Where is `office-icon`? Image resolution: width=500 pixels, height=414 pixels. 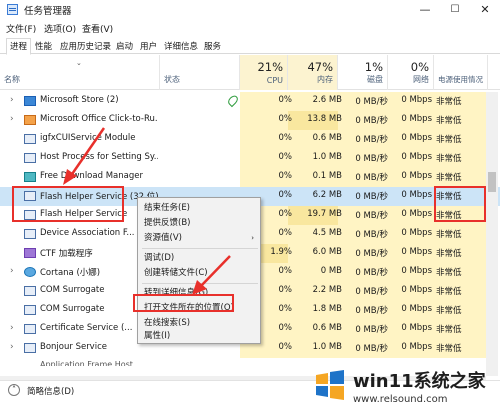
office-icon is located at coordinates (30, 120).